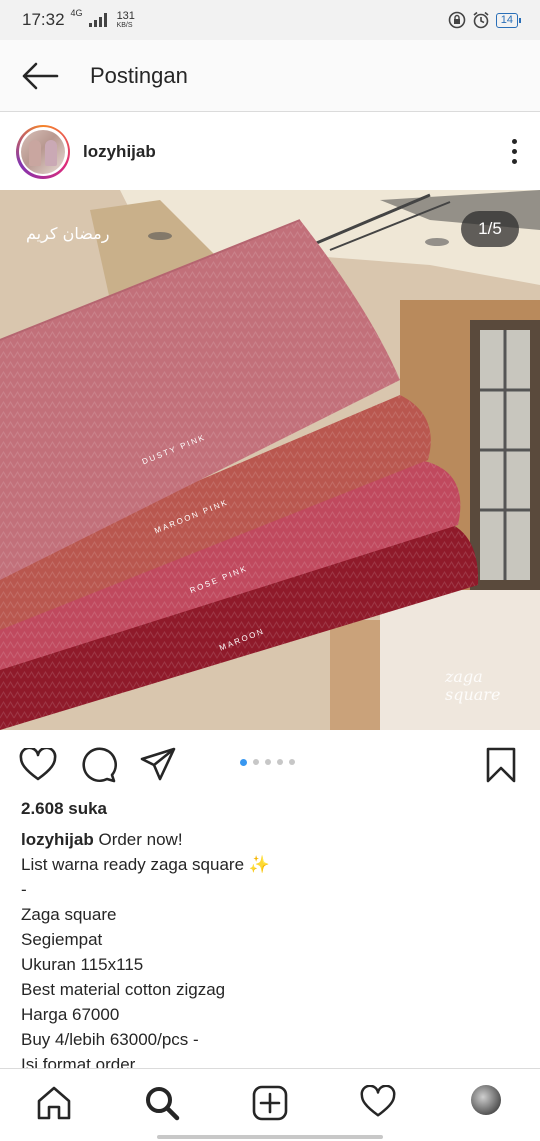  I want to click on caption-line: Zaga square, so click(69, 914).